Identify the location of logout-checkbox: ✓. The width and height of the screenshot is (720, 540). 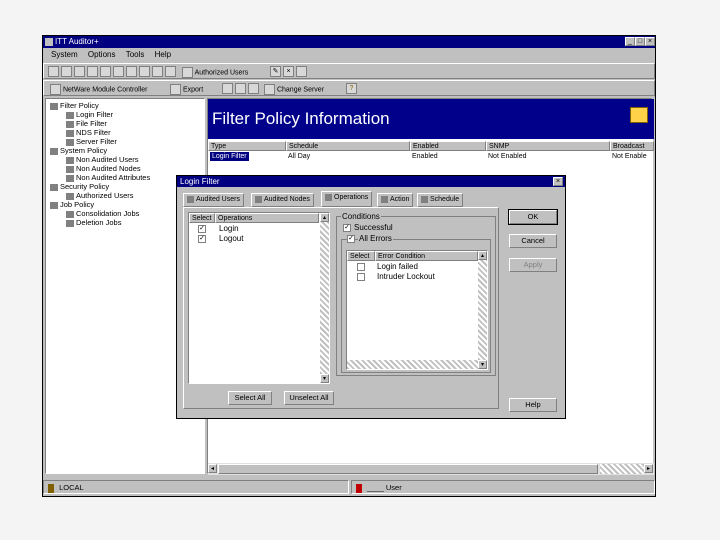
(202, 239).